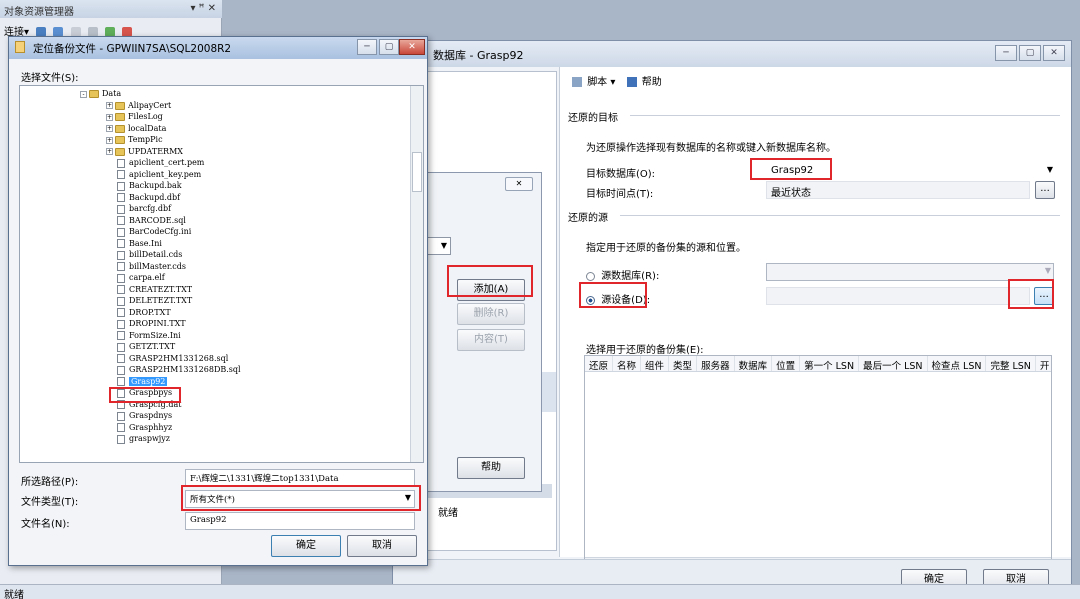  What do you see at coordinates (599, 363) in the screenshot?
I see `grid-col-header: 还原` at bounding box center [599, 363].